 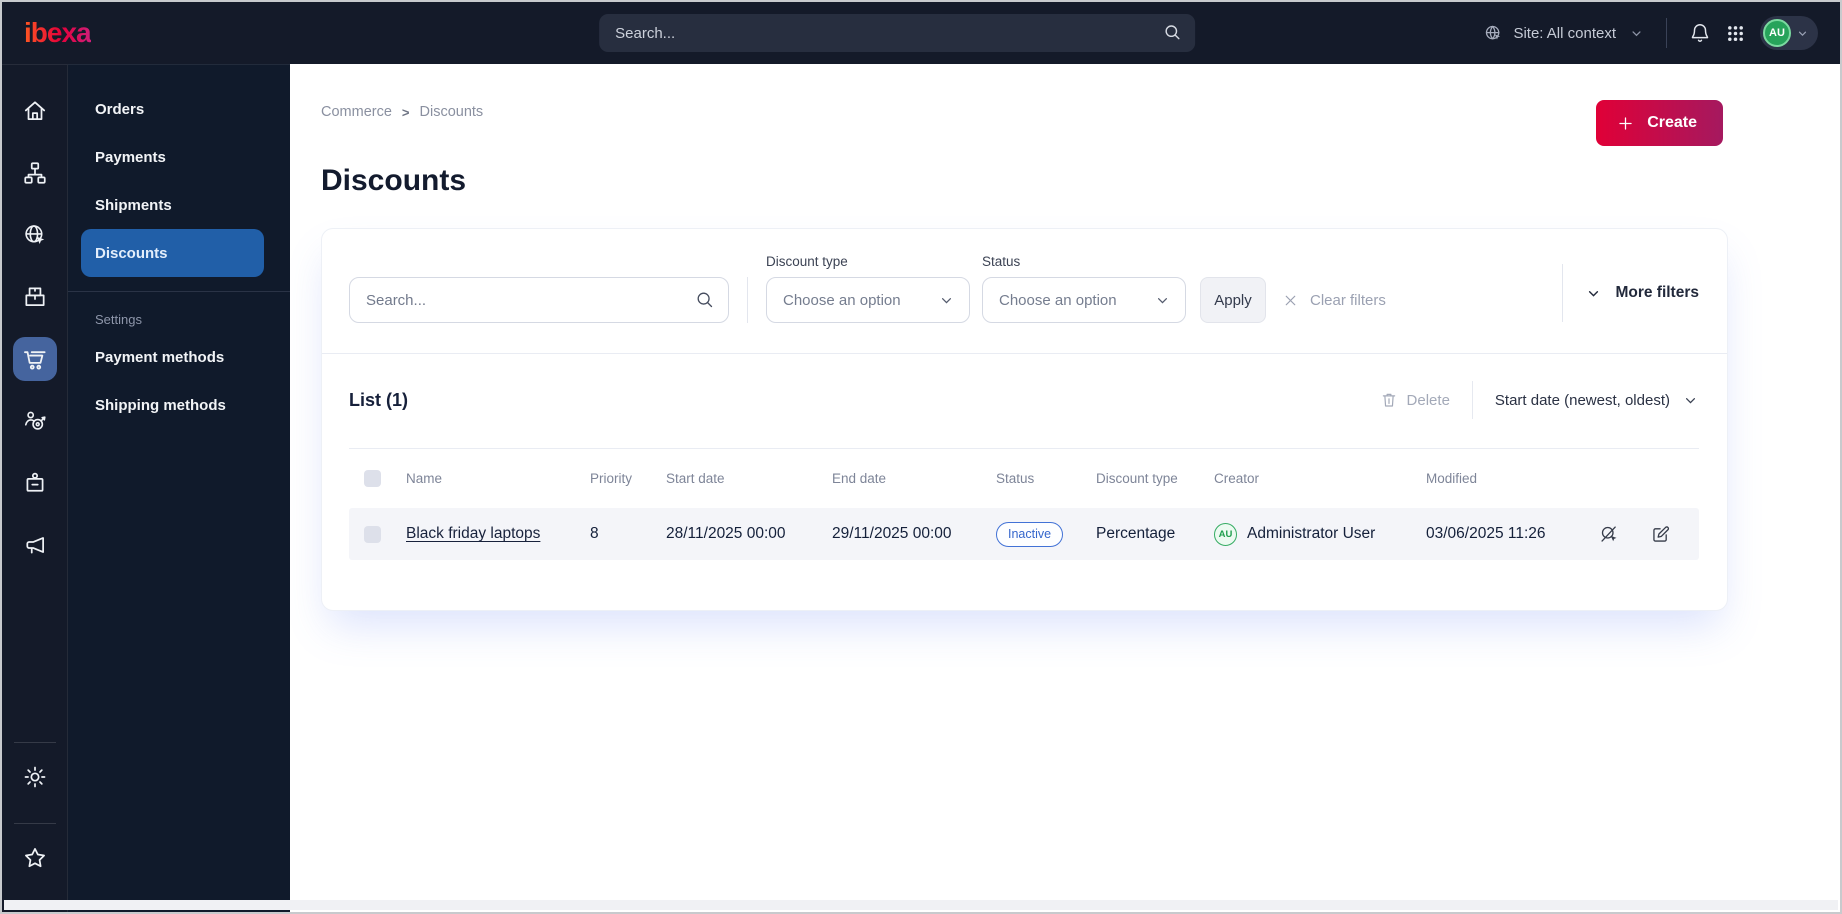 I want to click on website-globe-icon, so click(x=35, y=235).